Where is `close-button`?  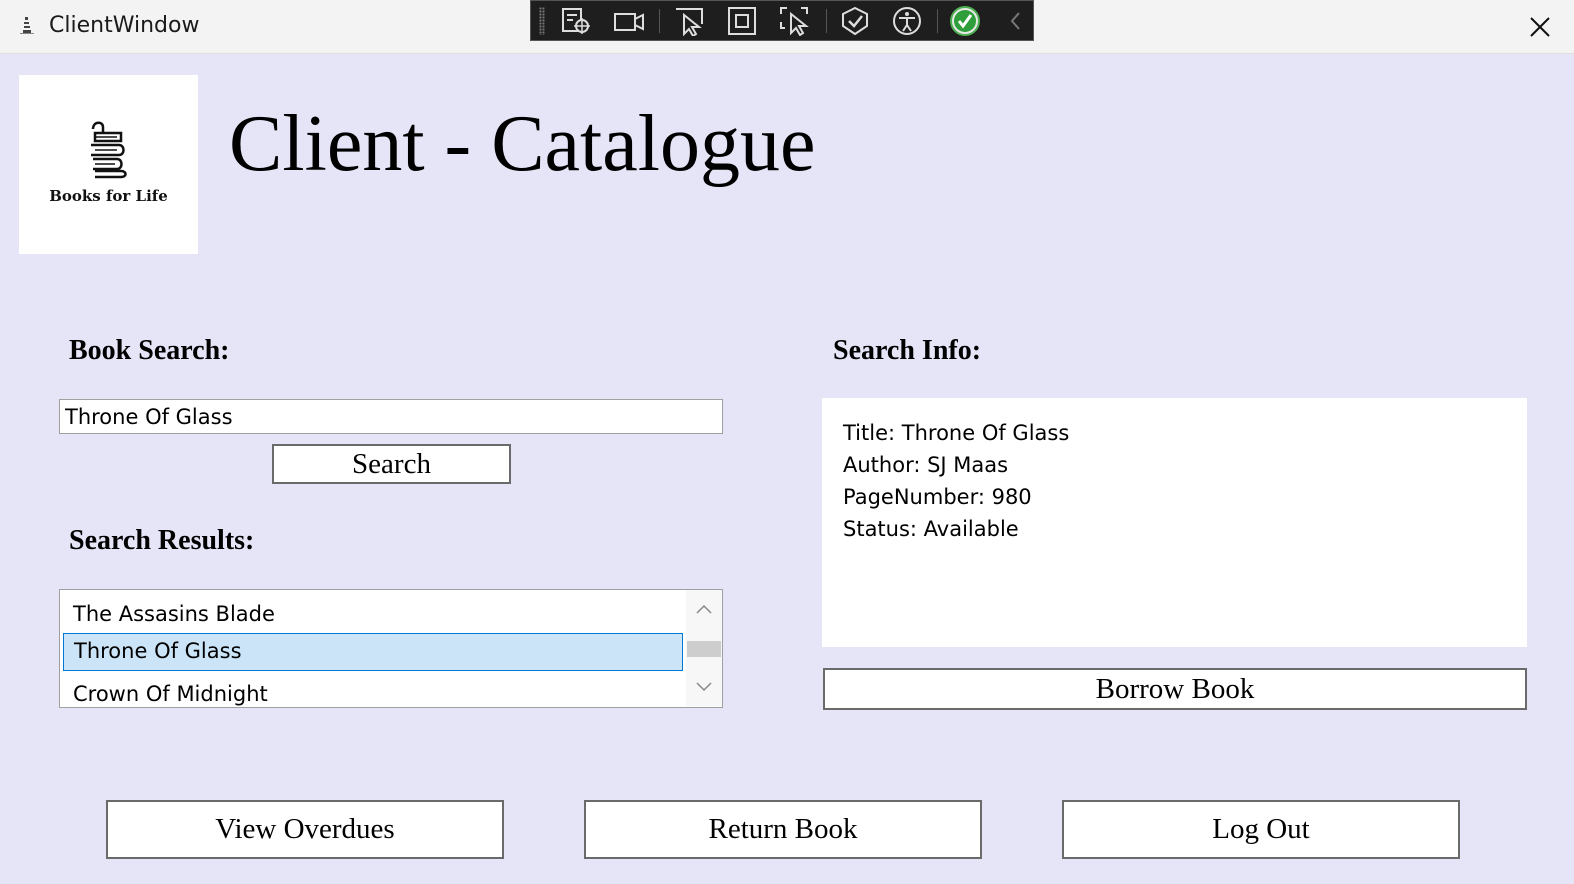 close-button is located at coordinates (1540, 27).